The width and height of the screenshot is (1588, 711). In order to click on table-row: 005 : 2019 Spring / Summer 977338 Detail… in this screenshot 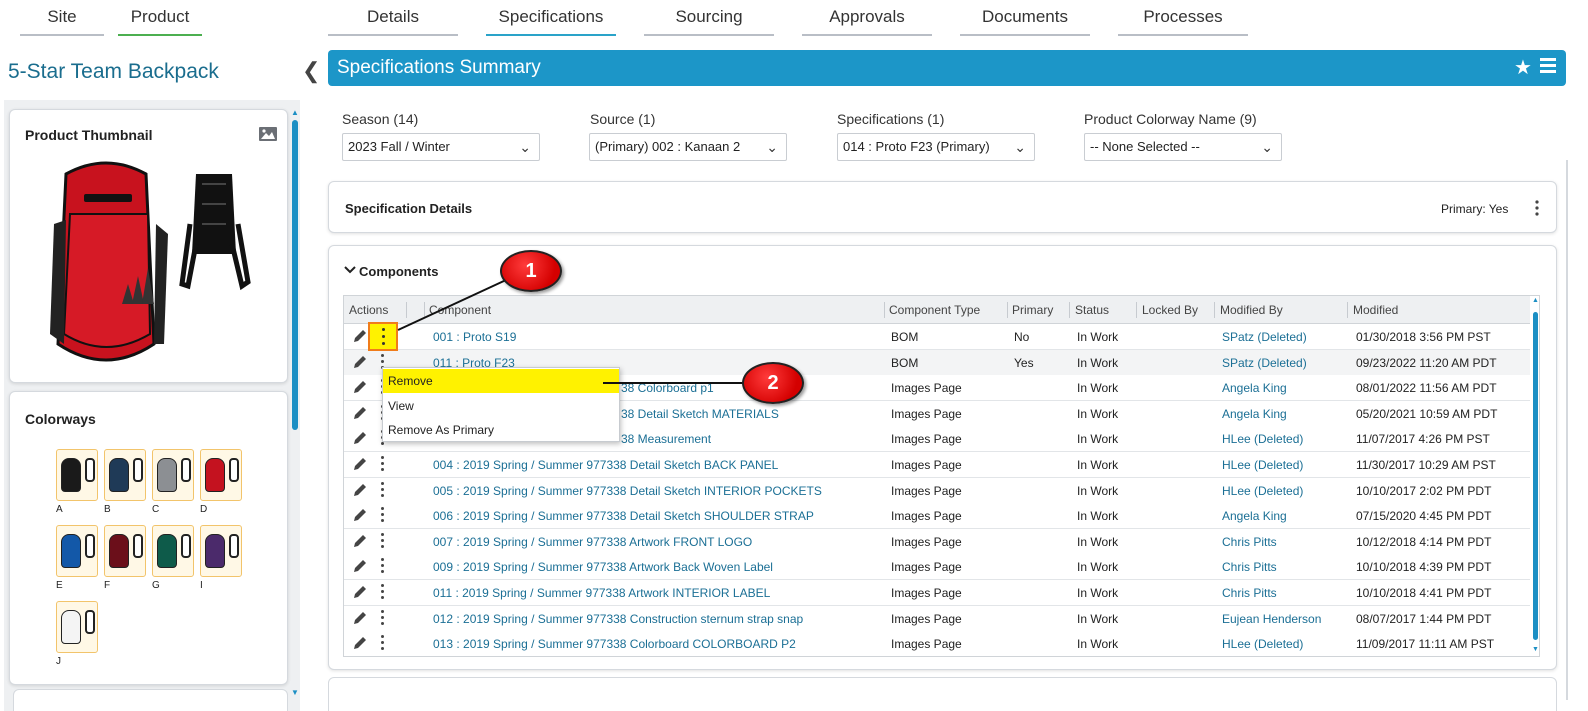, I will do `click(937, 490)`.